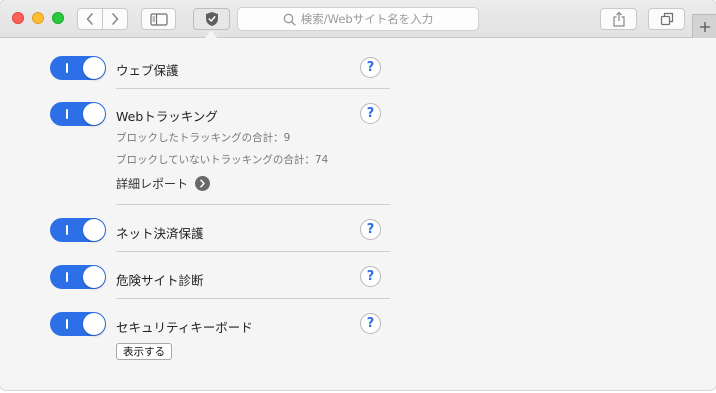 Image resolution: width=716 pixels, height=393 pixels. What do you see at coordinates (370, 276) in the screenshot?
I see `dangerous-site-check-help-button: ?` at bounding box center [370, 276].